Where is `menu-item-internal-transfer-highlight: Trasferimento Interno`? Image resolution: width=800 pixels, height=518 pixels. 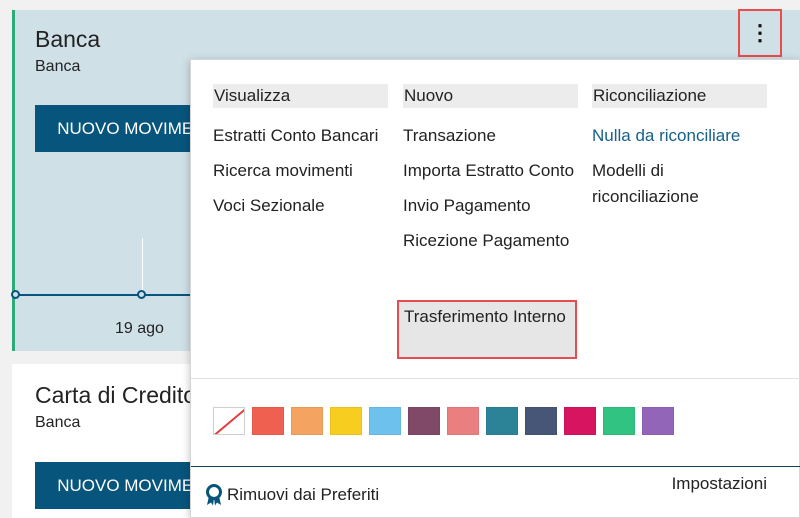
menu-item-internal-transfer-highlight: Trasferimento Interno is located at coordinates (487, 329).